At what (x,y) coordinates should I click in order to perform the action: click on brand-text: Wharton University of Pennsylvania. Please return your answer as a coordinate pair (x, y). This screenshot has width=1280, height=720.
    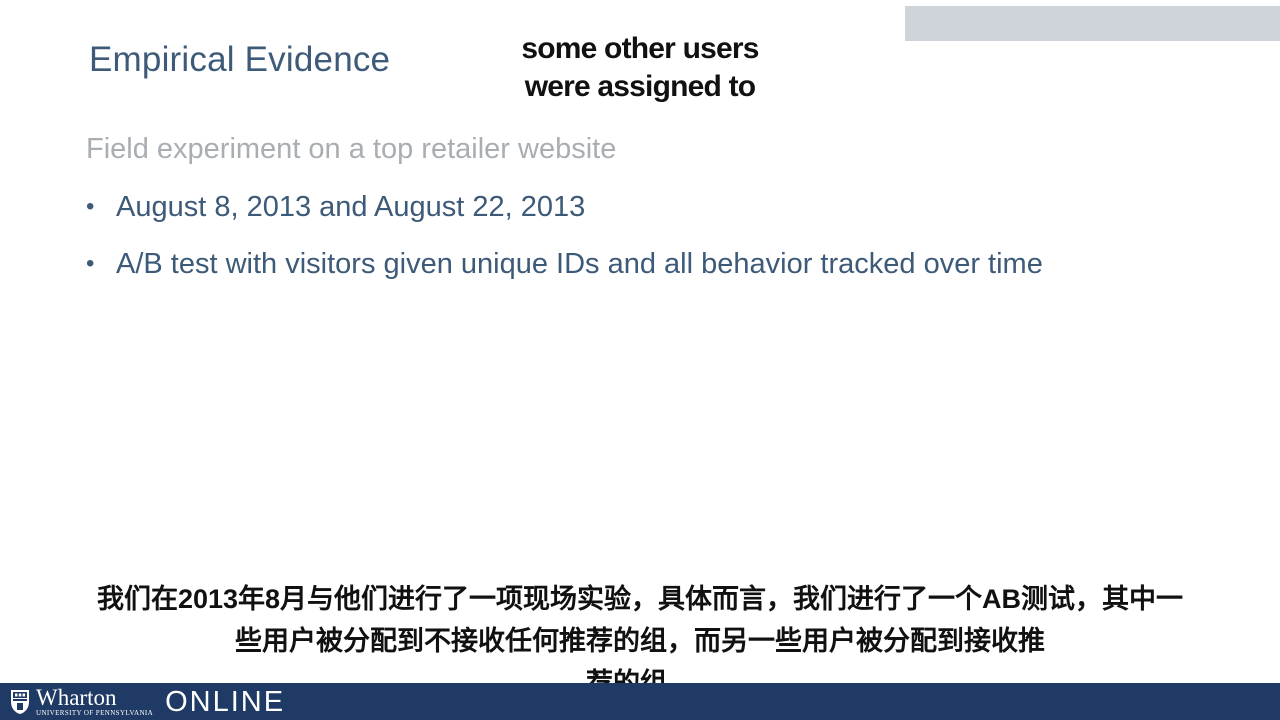
    Looking at the image, I should click on (95, 701).